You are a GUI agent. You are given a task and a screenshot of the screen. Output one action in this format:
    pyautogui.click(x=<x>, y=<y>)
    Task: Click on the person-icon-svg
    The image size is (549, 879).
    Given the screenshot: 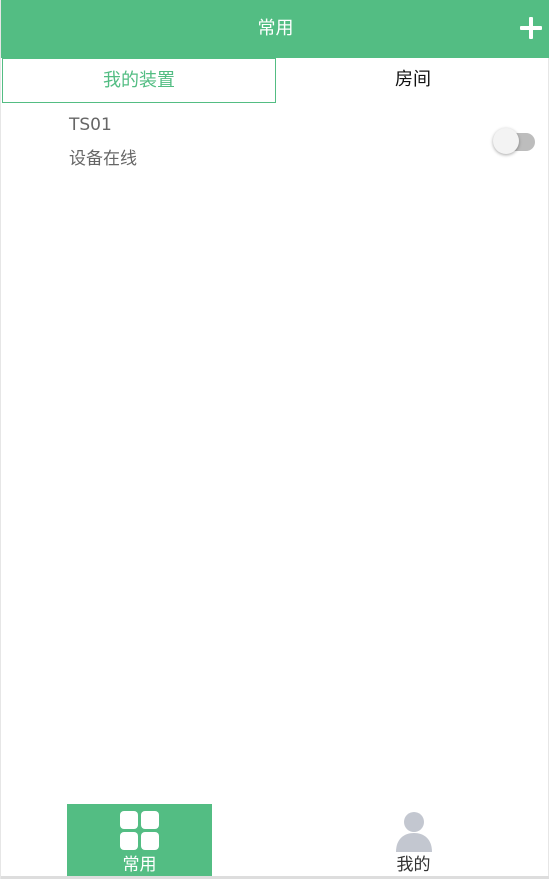 What is the action you would take?
    pyautogui.click(x=414, y=832)
    